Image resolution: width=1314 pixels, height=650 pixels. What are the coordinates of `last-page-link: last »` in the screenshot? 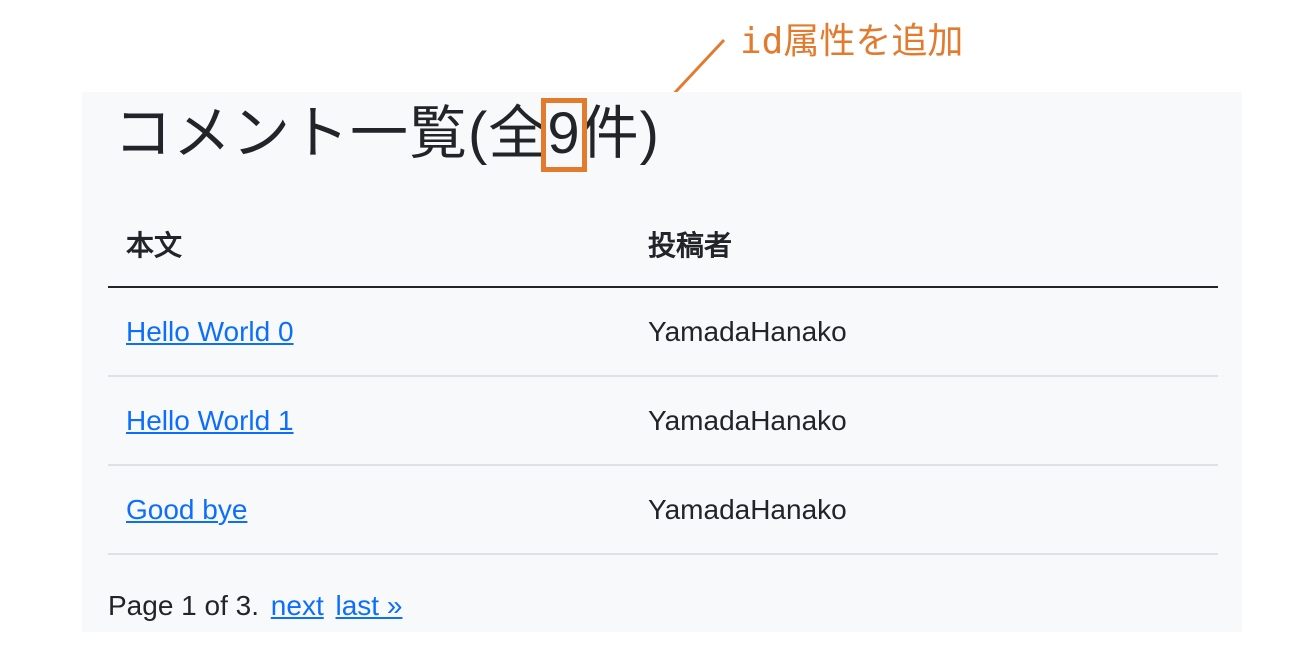 It's located at (369, 605).